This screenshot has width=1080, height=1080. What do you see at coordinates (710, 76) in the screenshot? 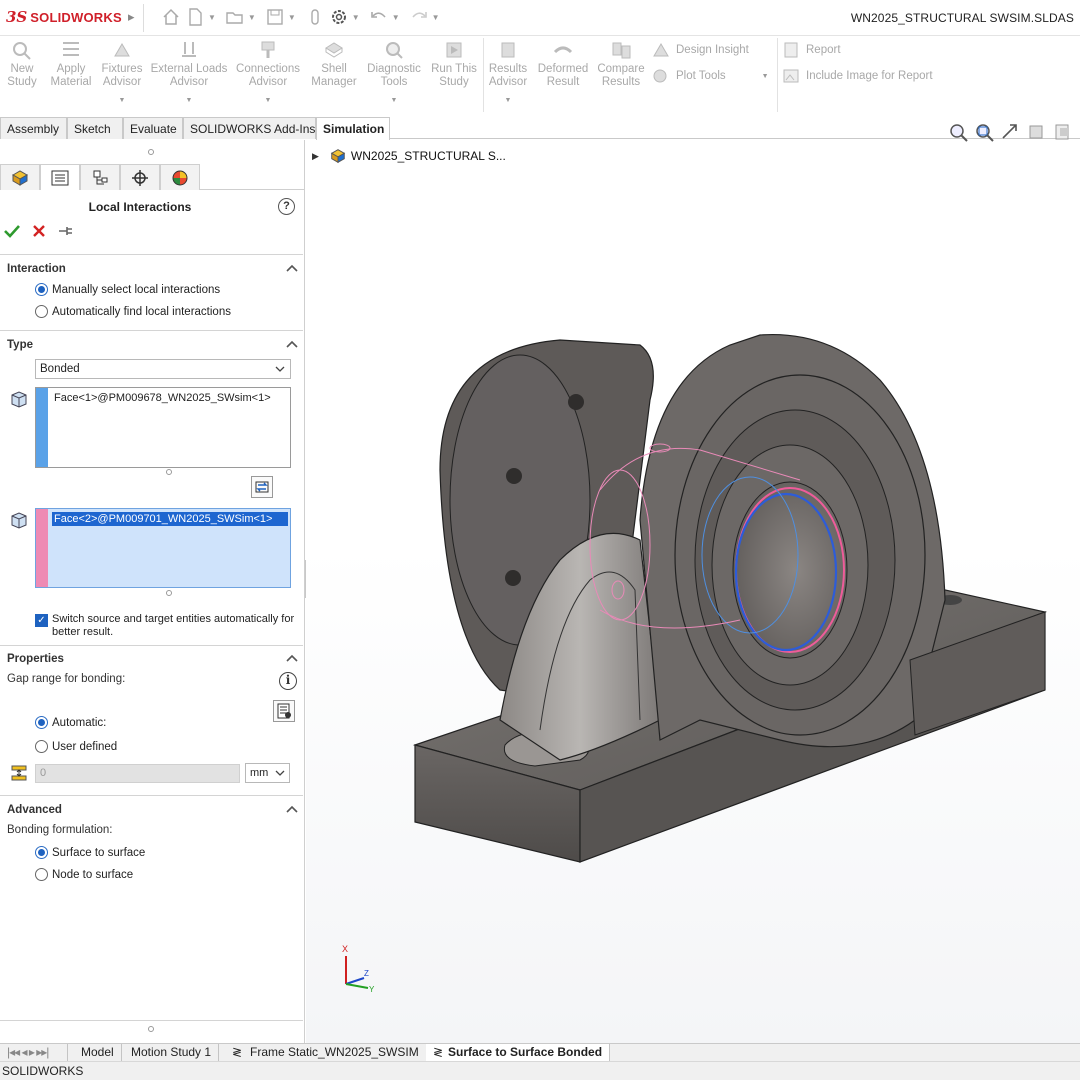
I see `plot-tools-button: Plot Tools ▼` at bounding box center [710, 76].